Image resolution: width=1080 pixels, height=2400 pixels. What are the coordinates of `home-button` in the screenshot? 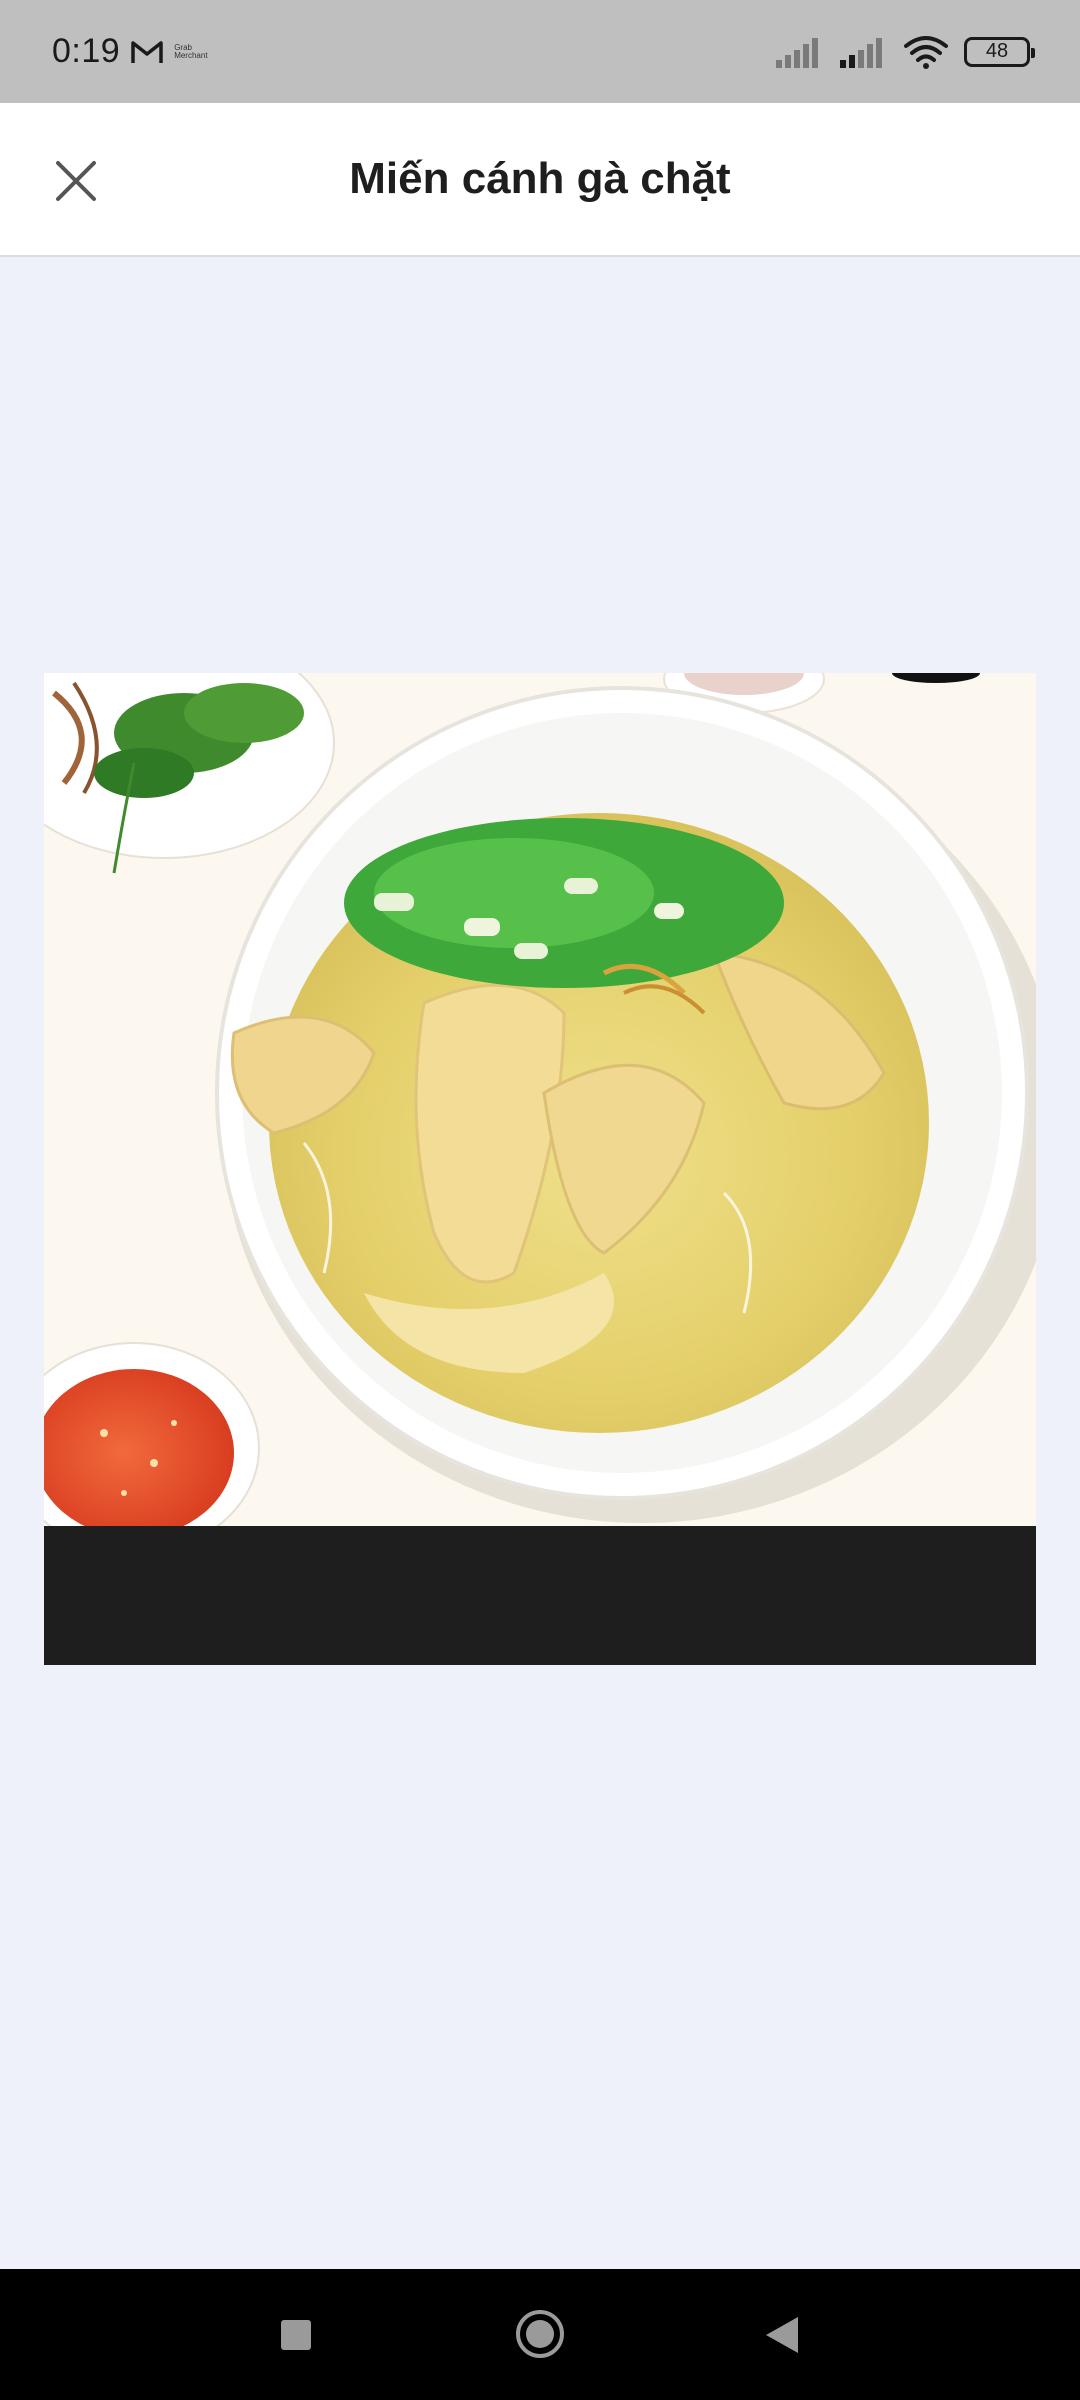 It's located at (540, 2334).